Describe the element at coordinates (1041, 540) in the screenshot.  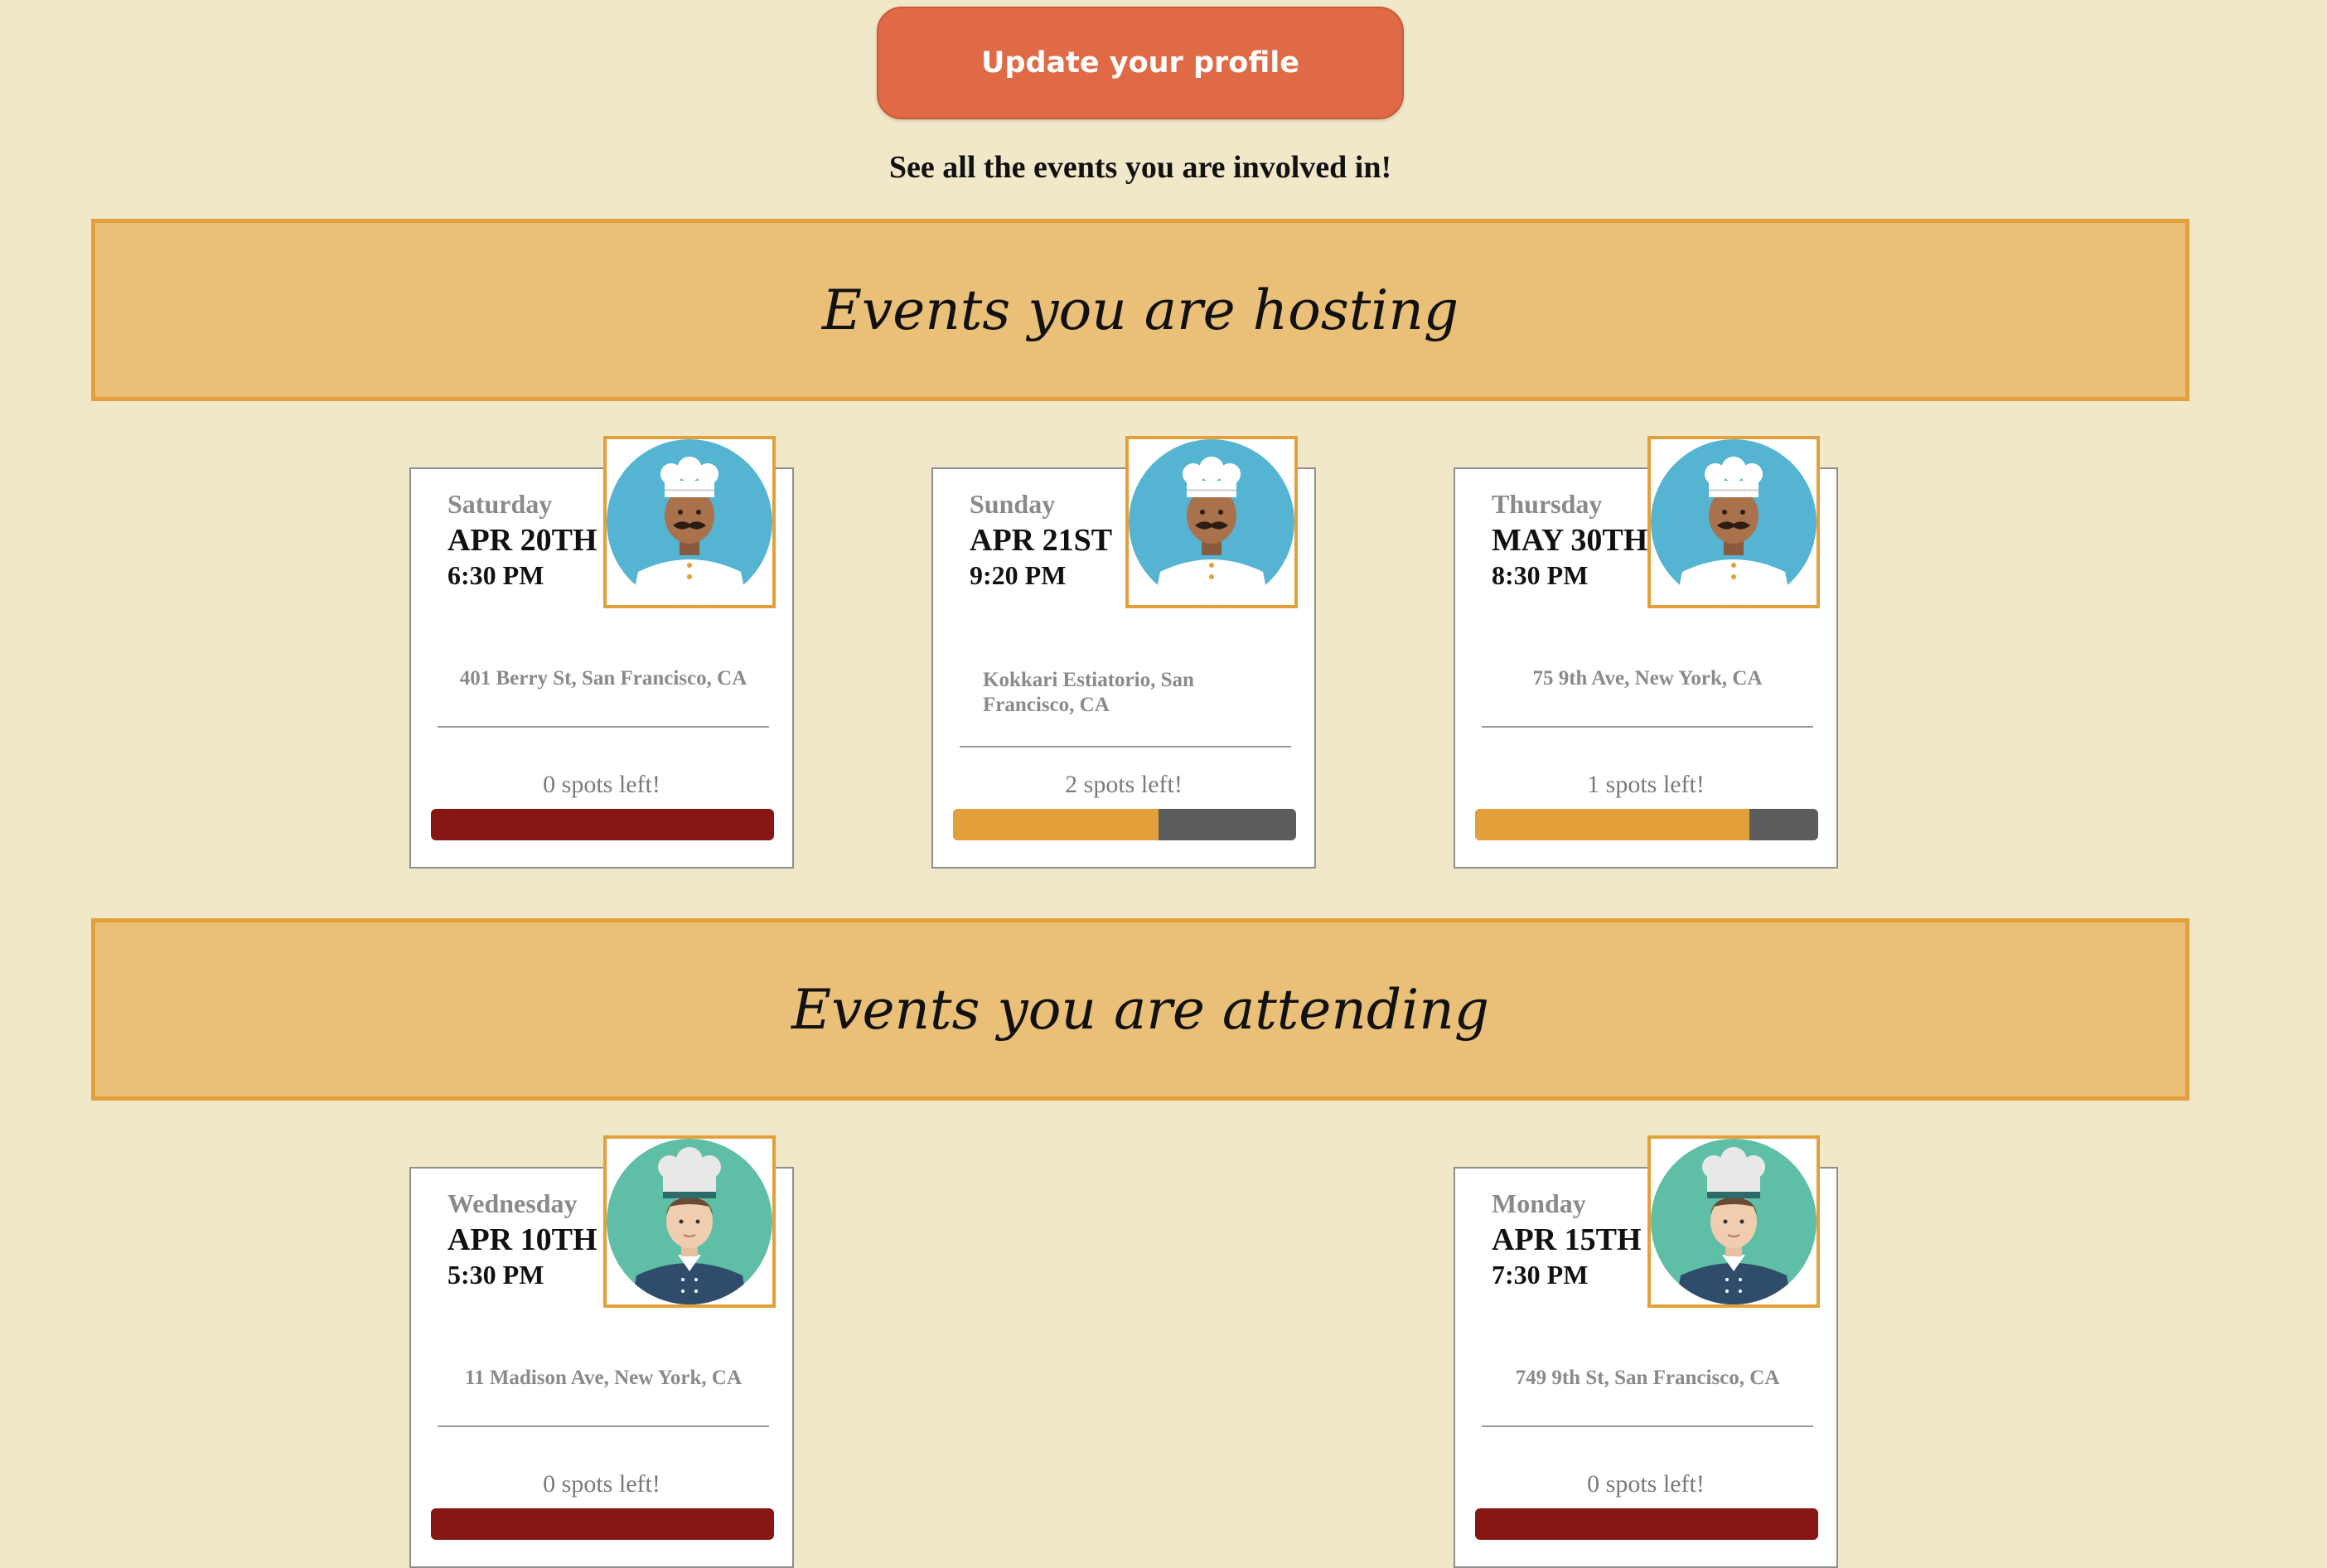
I see `event-date: APR 21ST` at that location.